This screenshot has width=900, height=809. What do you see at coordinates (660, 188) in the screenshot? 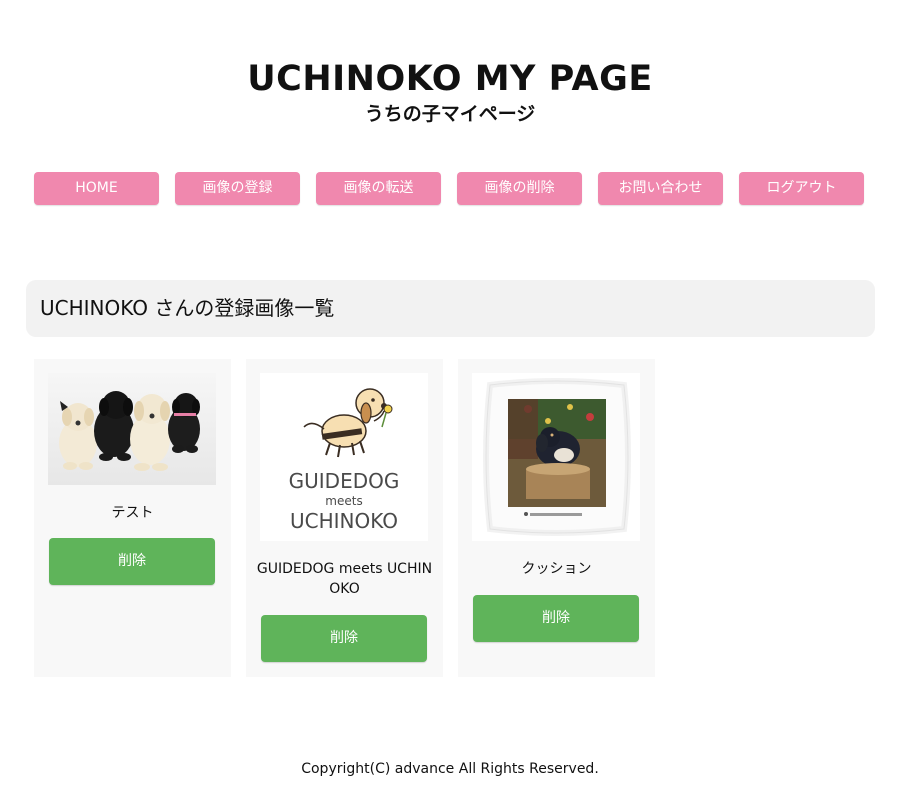
I see `nav-contact-button: お問い合わせ` at bounding box center [660, 188].